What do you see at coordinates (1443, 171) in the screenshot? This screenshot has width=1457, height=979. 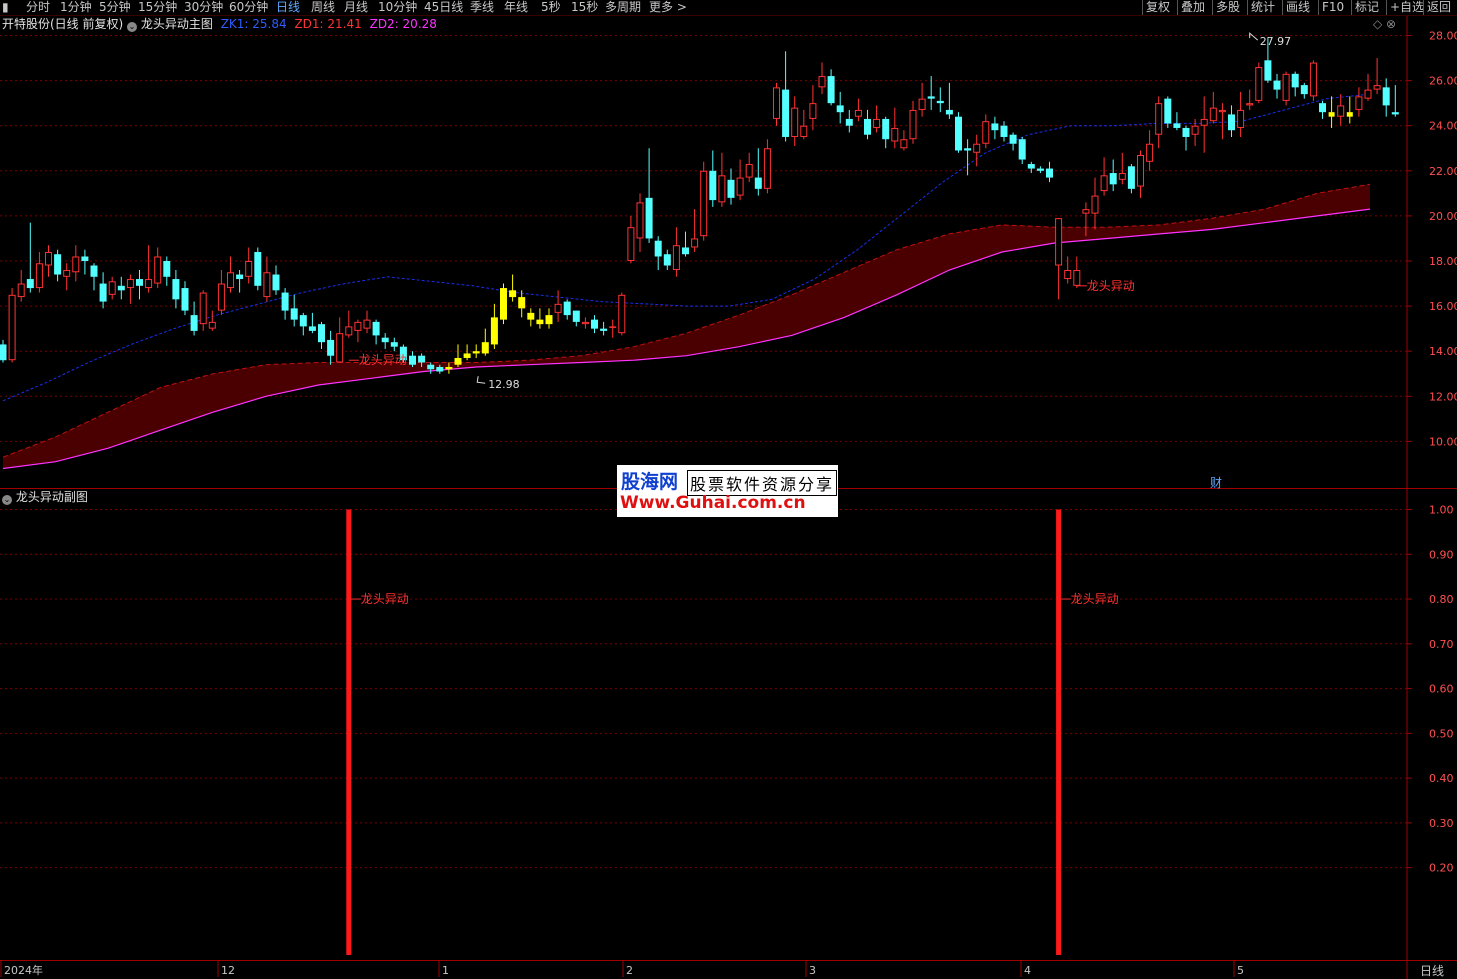 I see `main-y-tick-label: 22.00` at bounding box center [1443, 171].